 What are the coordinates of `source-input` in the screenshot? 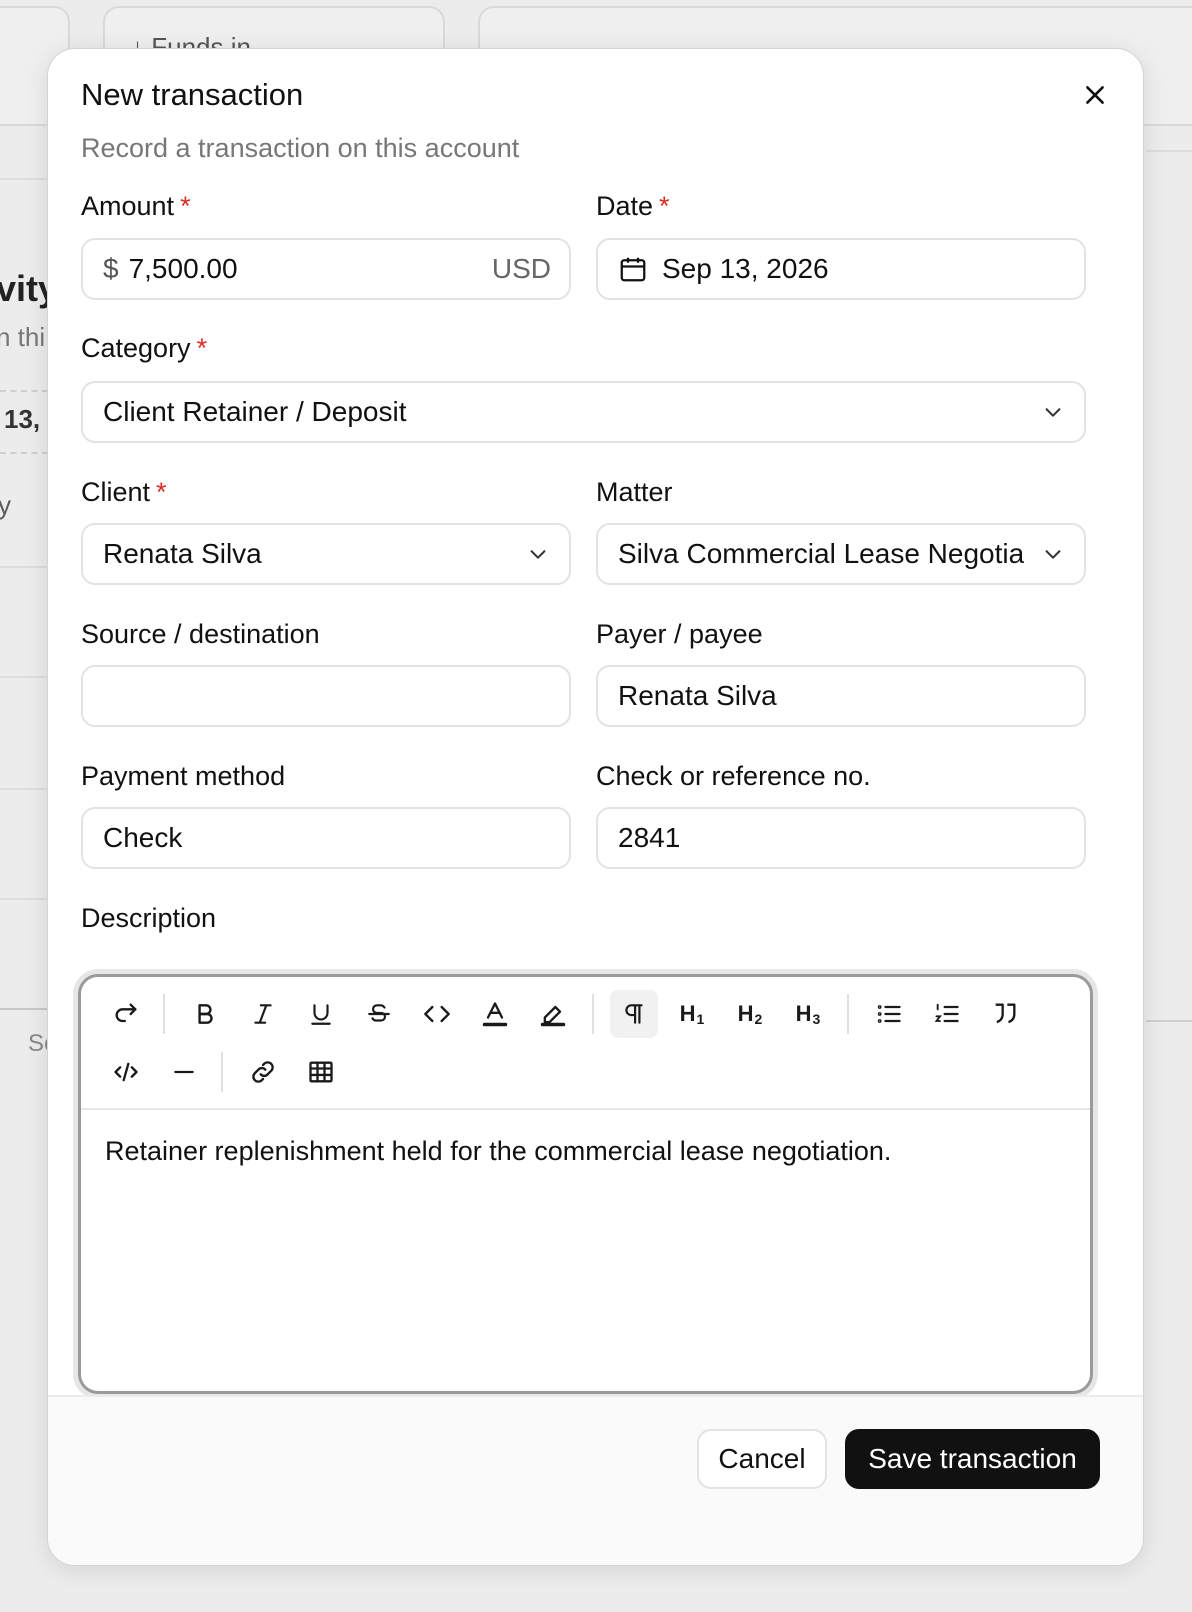 It's located at (326, 696).